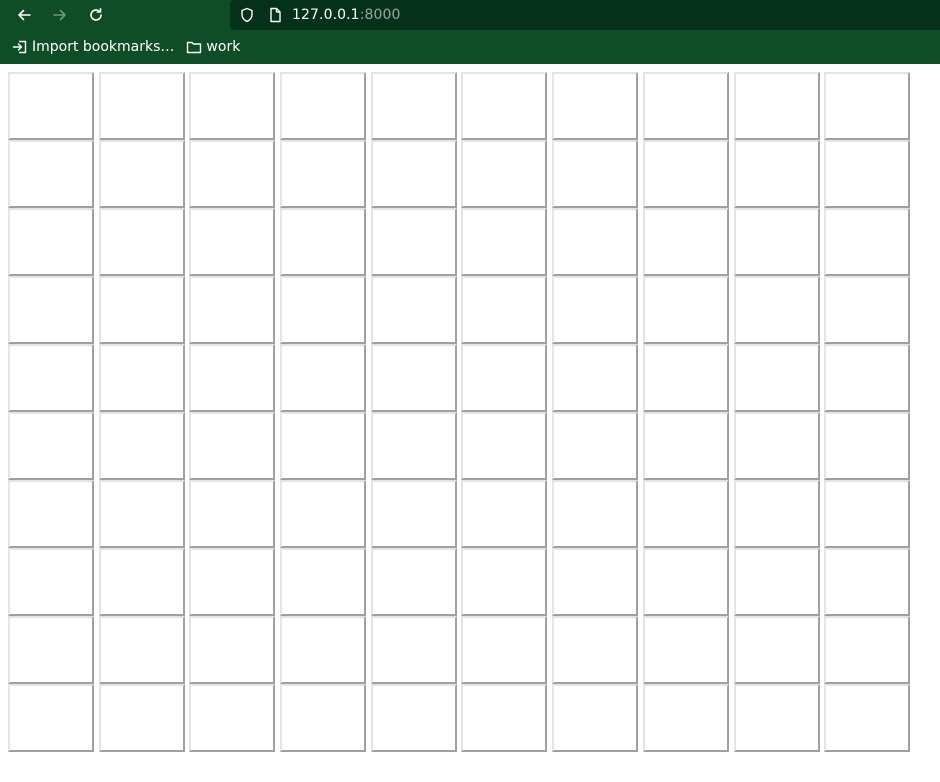 This screenshot has width=940, height=782. What do you see at coordinates (24, 15) in the screenshot?
I see `back-button` at bounding box center [24, 15].